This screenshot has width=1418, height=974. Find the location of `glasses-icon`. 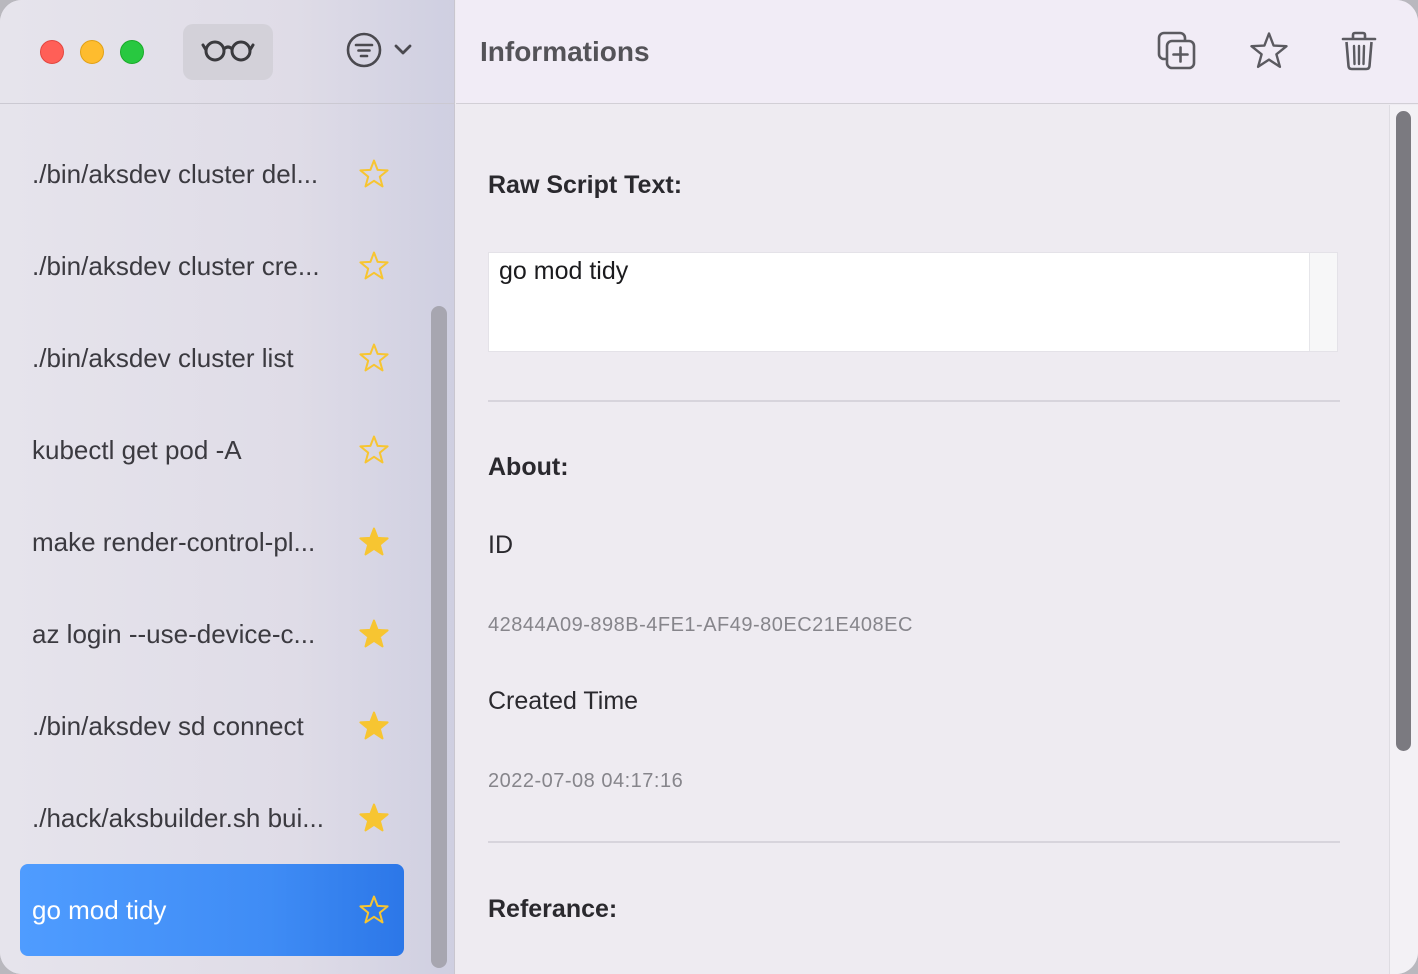

glasses-icon is located at coordinates (228, 52).